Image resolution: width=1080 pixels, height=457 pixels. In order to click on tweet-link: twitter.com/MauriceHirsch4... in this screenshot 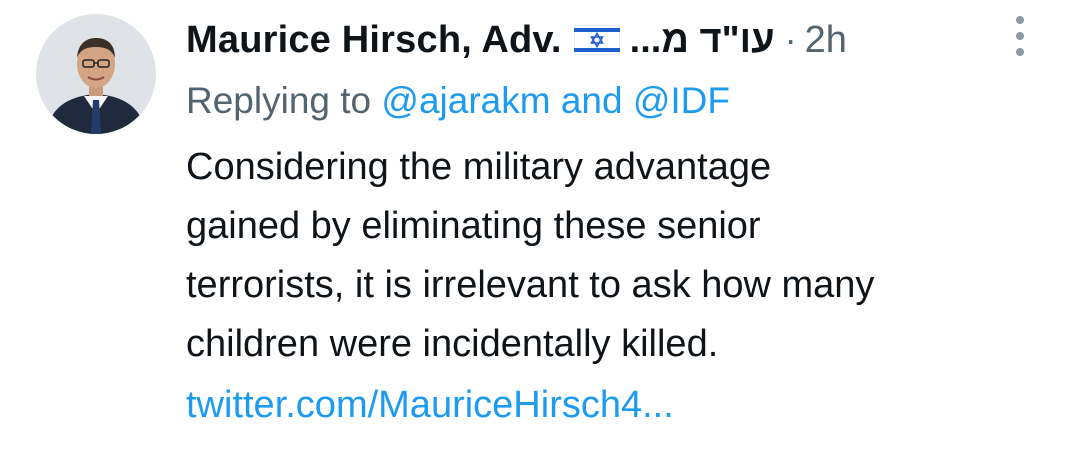, I will do `click(616, 405)`.